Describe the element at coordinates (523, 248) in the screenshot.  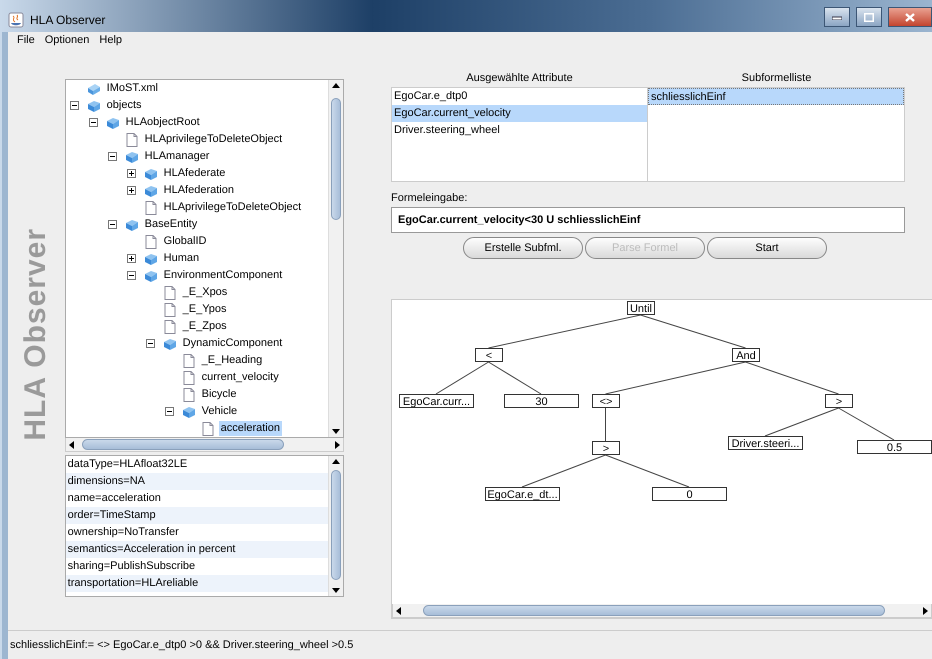
I see `action-button: Erstelle Subfml.` at that location.